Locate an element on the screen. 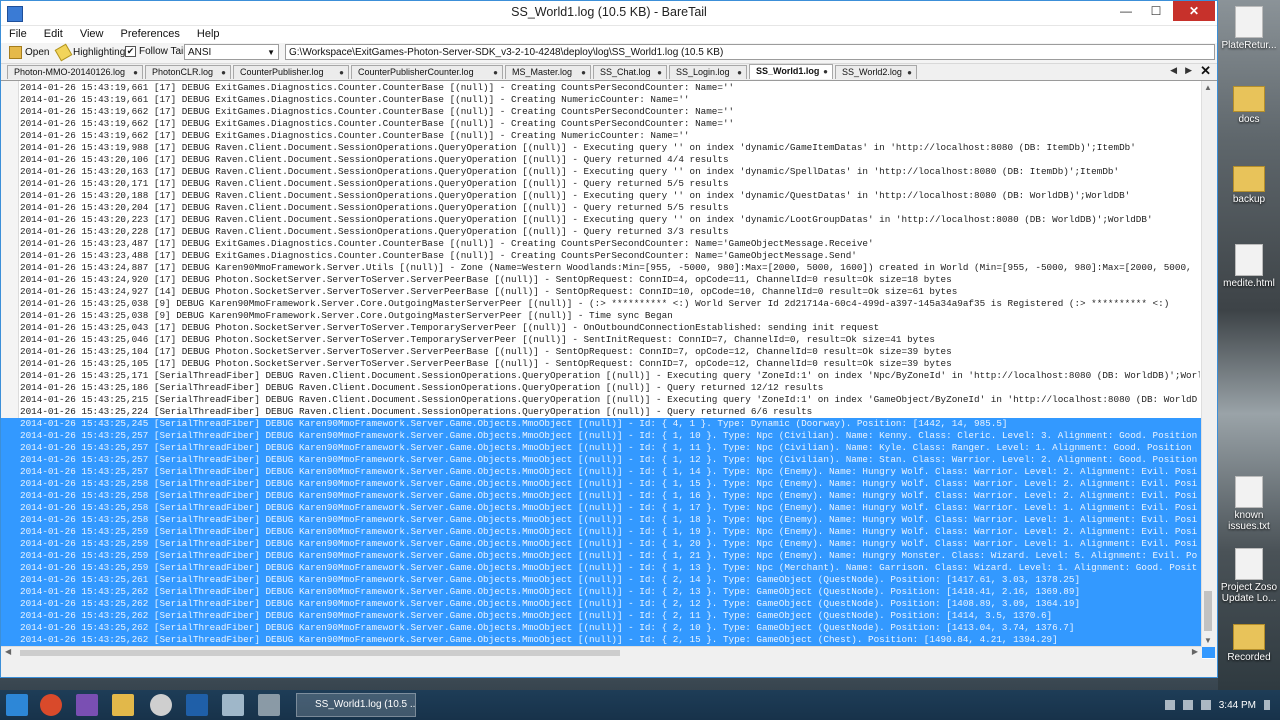 The width and height of the screenshot is (1280, 720). menu-view: View is located at coordinates (92, 34).